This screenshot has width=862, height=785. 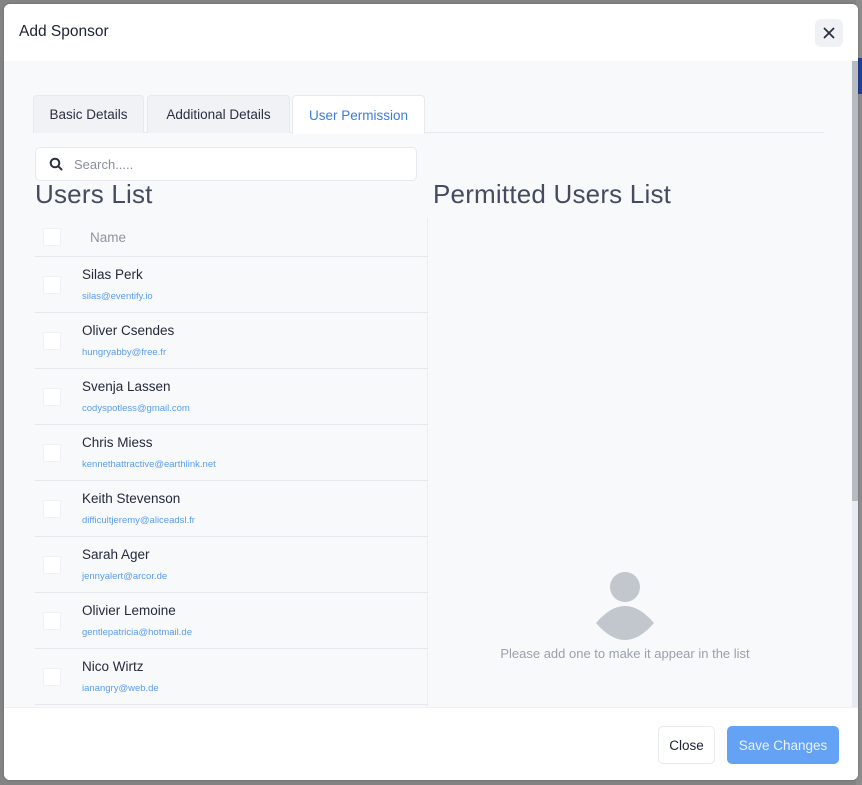 What do you see at coordinates (56, 164) in the screenshot?
I see `search-icon` at bounding box center [56, 164].